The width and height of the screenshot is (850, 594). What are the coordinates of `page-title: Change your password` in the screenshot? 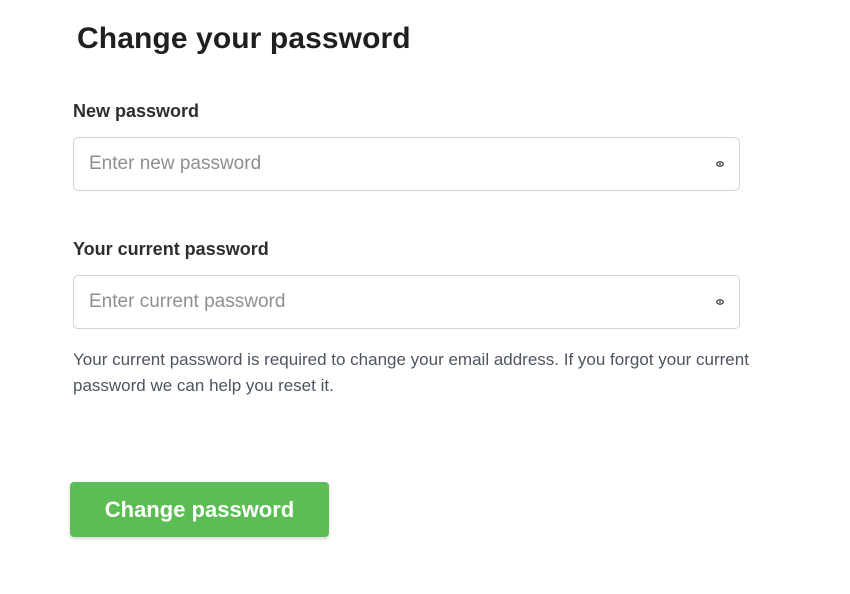 It's located at (244, 38).